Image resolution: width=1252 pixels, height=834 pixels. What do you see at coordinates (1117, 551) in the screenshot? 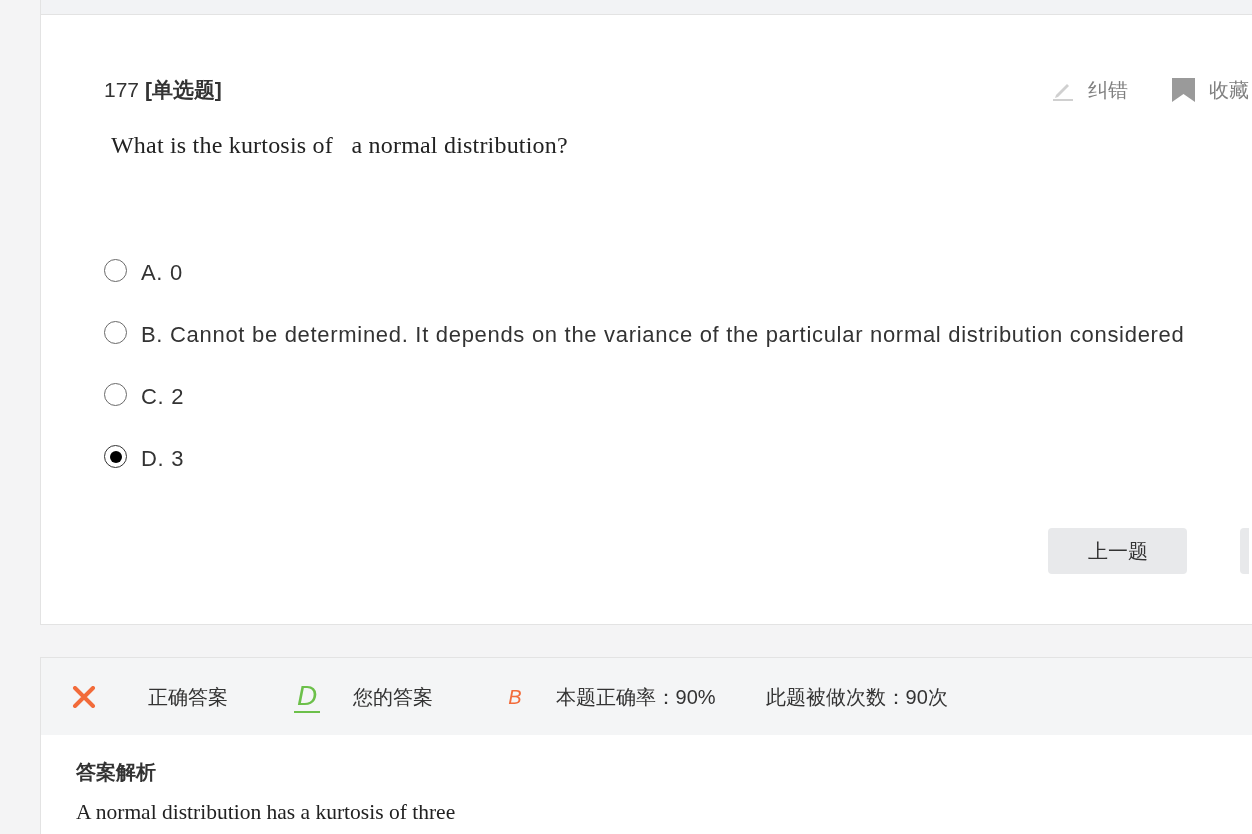
I see `previous-question-button: 上一题` at bounding box center [1117, 551].